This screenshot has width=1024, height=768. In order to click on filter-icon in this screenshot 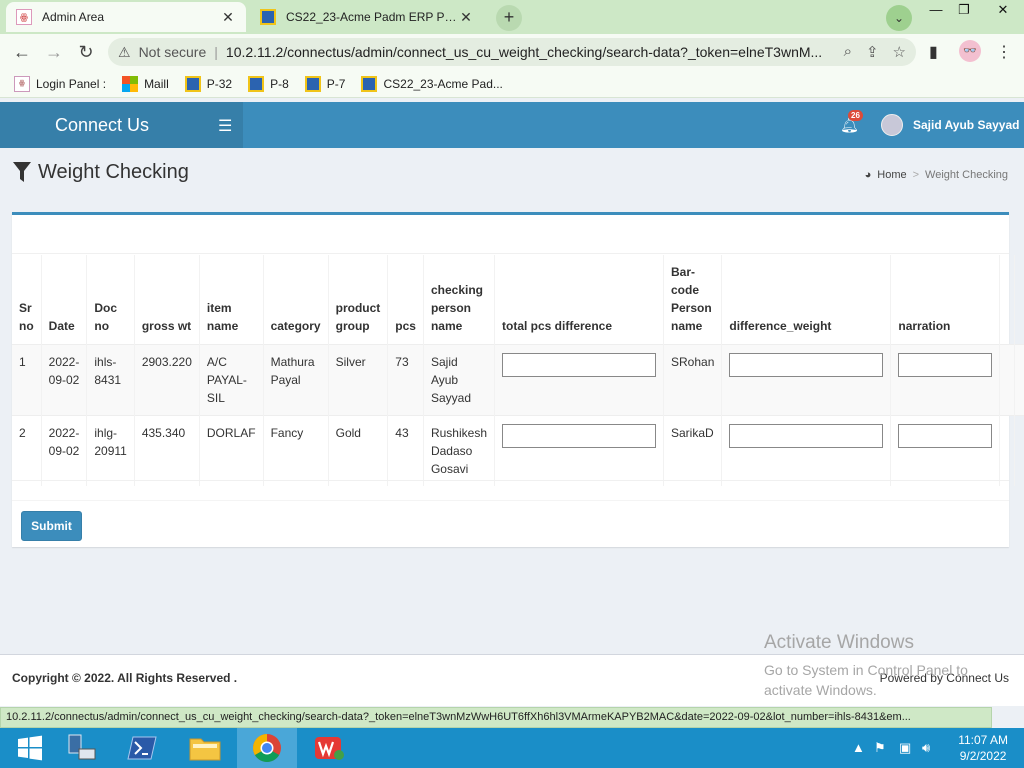, I will do `click(22, 172)`.